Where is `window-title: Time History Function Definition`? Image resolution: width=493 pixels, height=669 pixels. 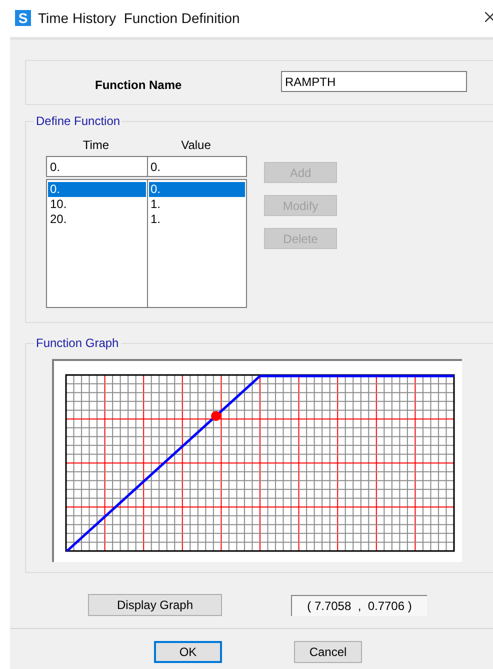
window-title: Time History Function Definition is located at coordinates (139, 18).